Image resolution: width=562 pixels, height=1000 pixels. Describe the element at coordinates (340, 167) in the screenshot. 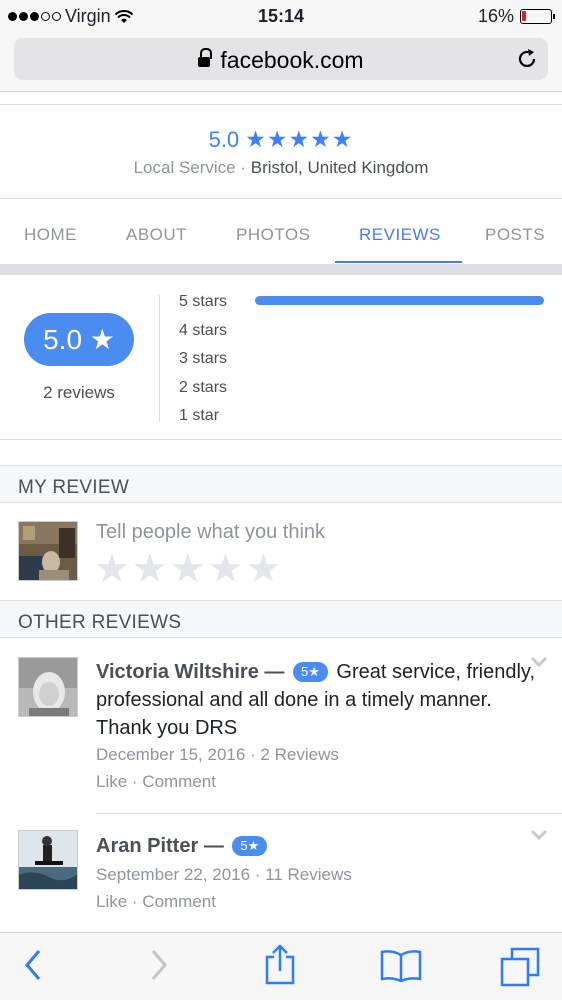

I see `page-location: Bristol, United Kingdom` at that location.